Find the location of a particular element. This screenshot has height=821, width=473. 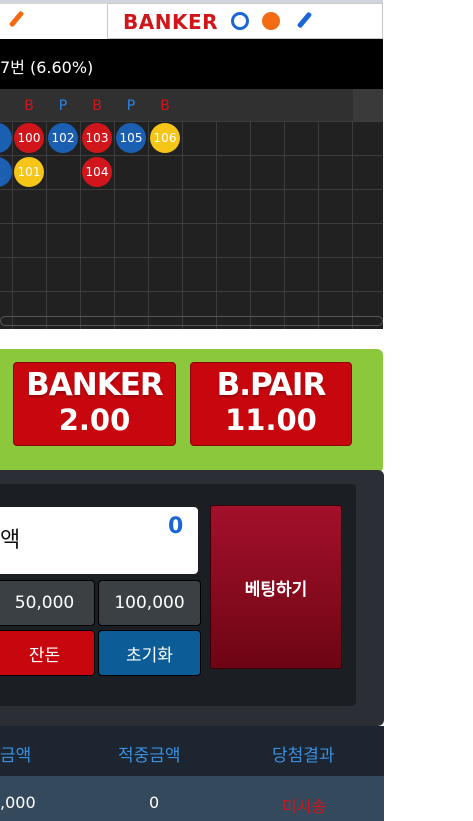

chip-50000-button: 50,000 is located at coordinates (47, 603).